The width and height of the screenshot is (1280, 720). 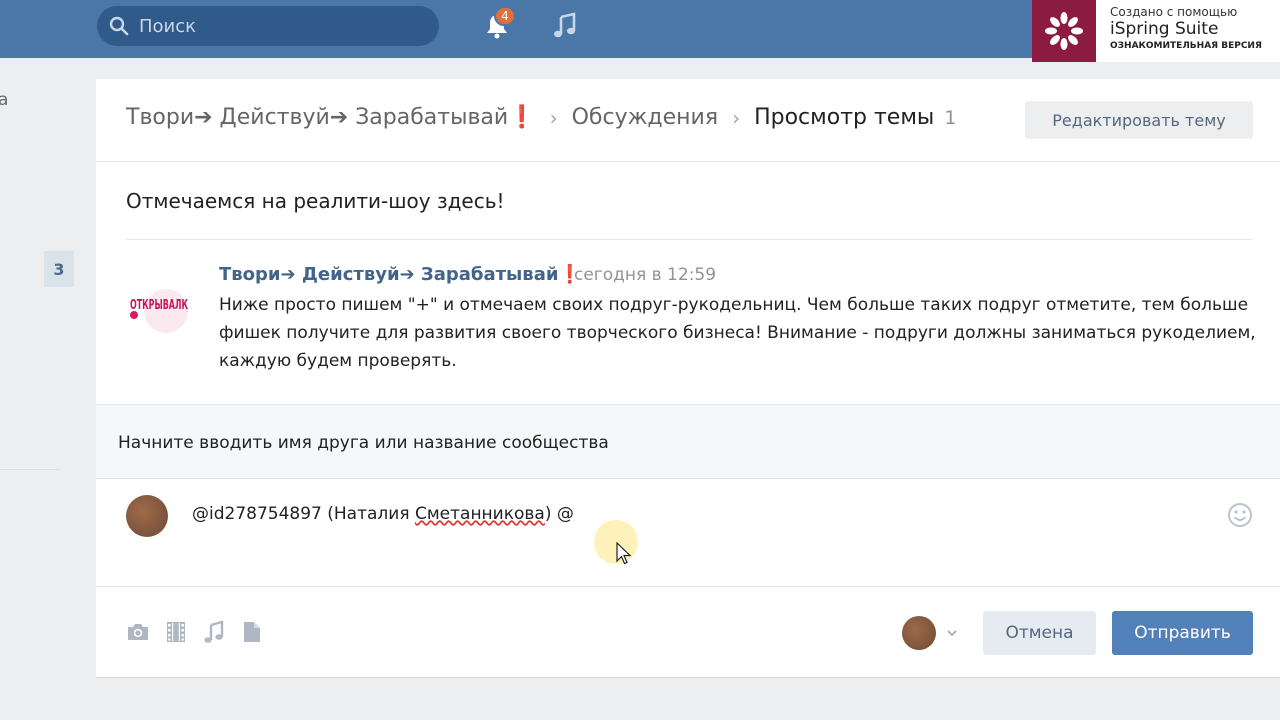 What do you see at coordinates (315, 201) in the screenshot?
I see `topic-title: Отмечаемся на реалити-шоу здесь!` at bounding box center [315, 201].